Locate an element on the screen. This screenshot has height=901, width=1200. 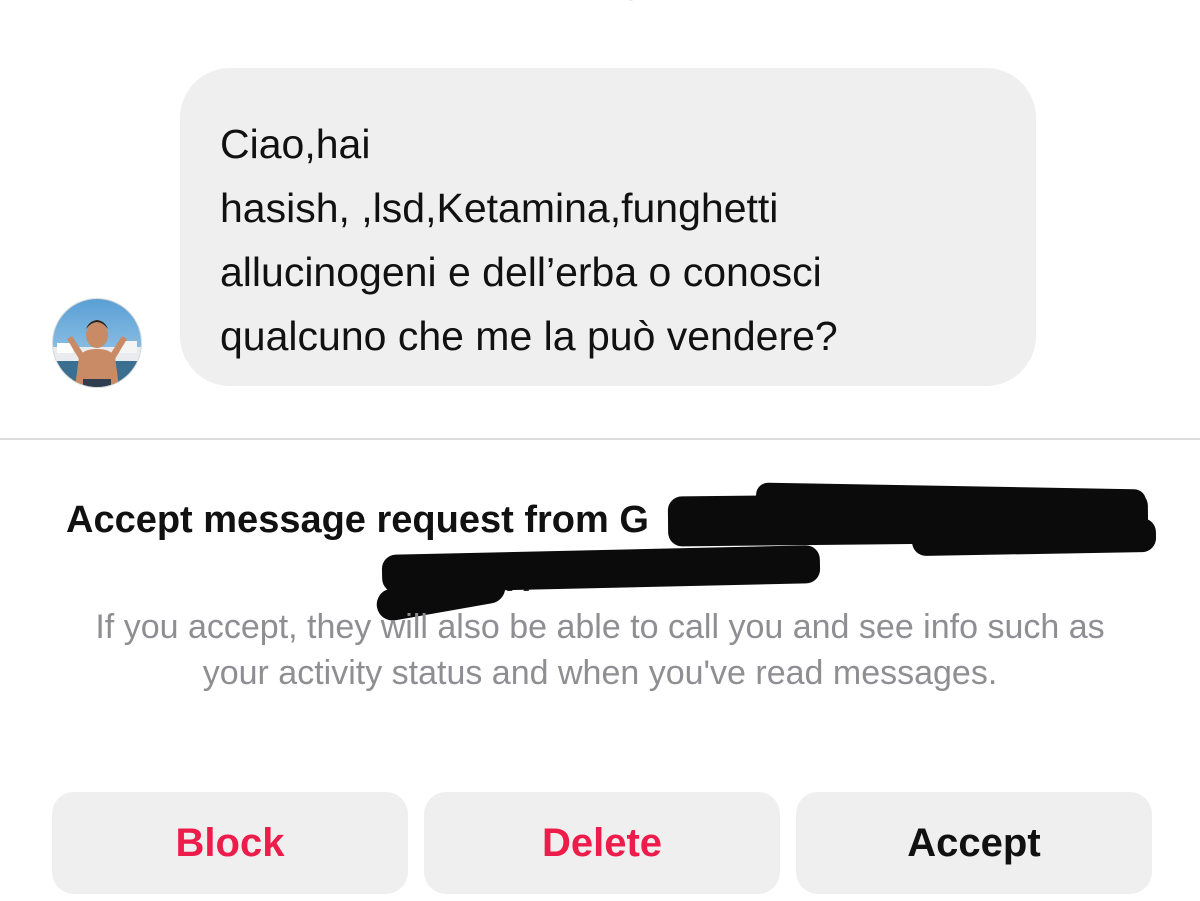
block-button: Block is located at coordinates (230, 843).